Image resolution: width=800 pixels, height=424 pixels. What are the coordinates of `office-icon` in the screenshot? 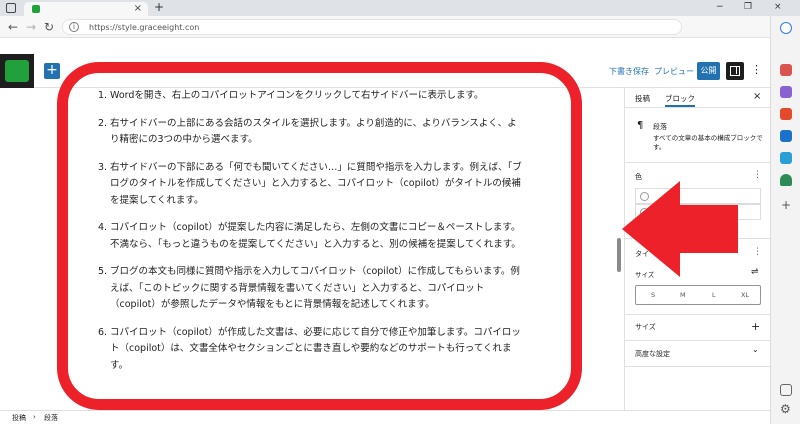 It's located at (786, 114).